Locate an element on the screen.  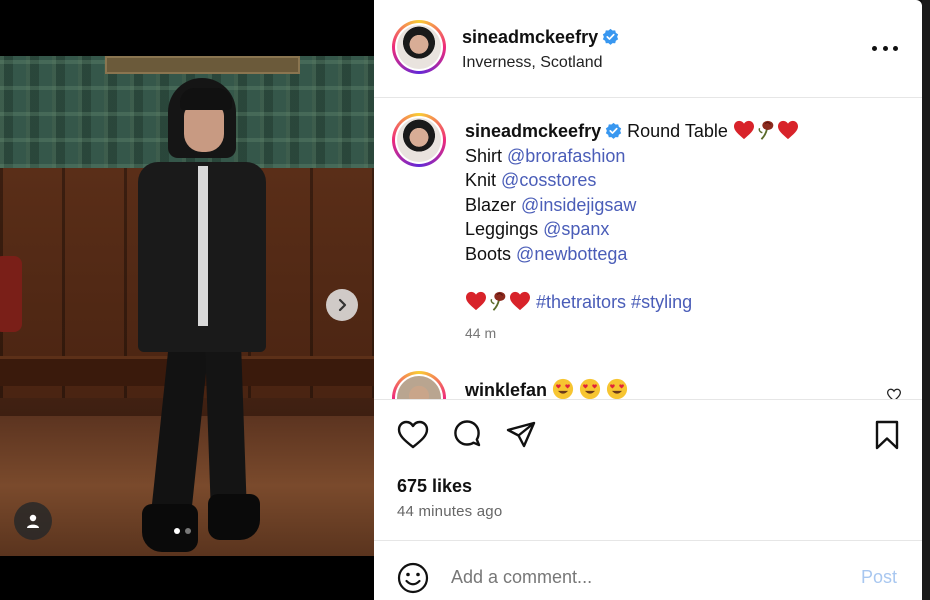
fringe is located at coordinates (206, 99).